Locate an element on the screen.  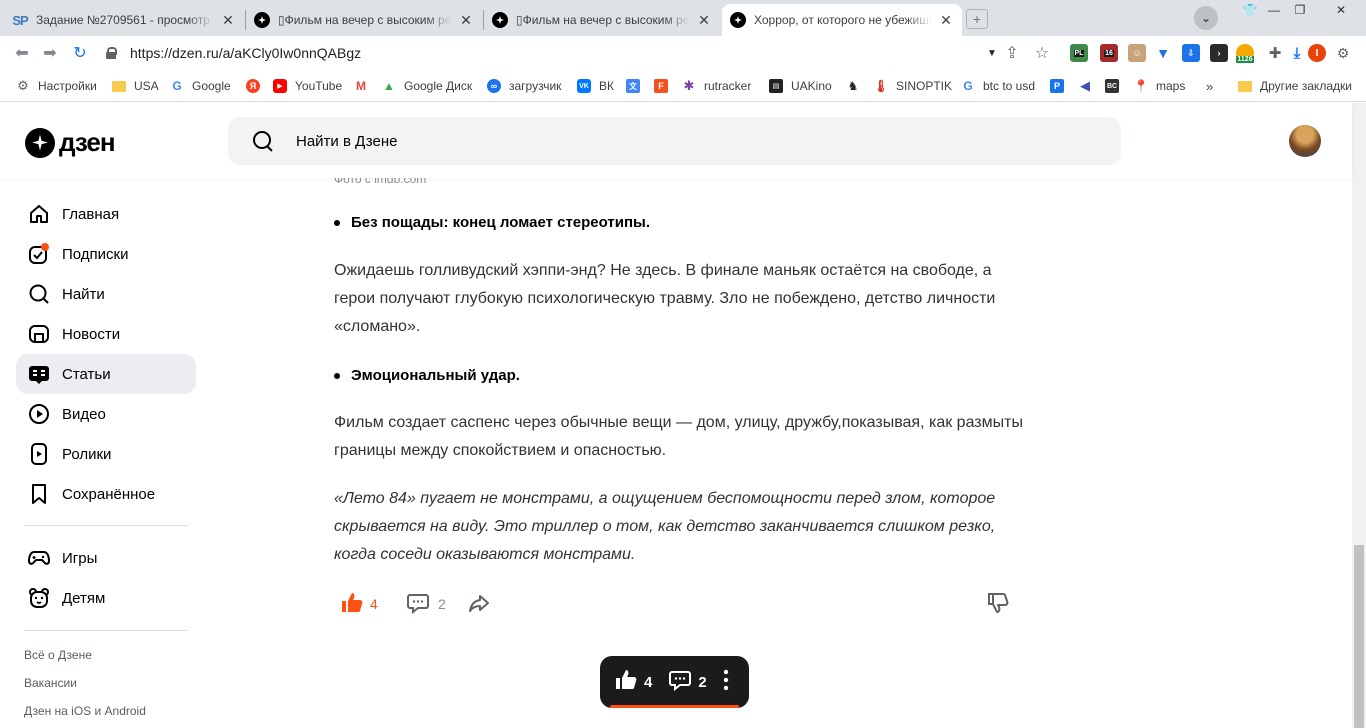
bookmark-btc: Gbtc to usd is located at coordinates (998, 86).